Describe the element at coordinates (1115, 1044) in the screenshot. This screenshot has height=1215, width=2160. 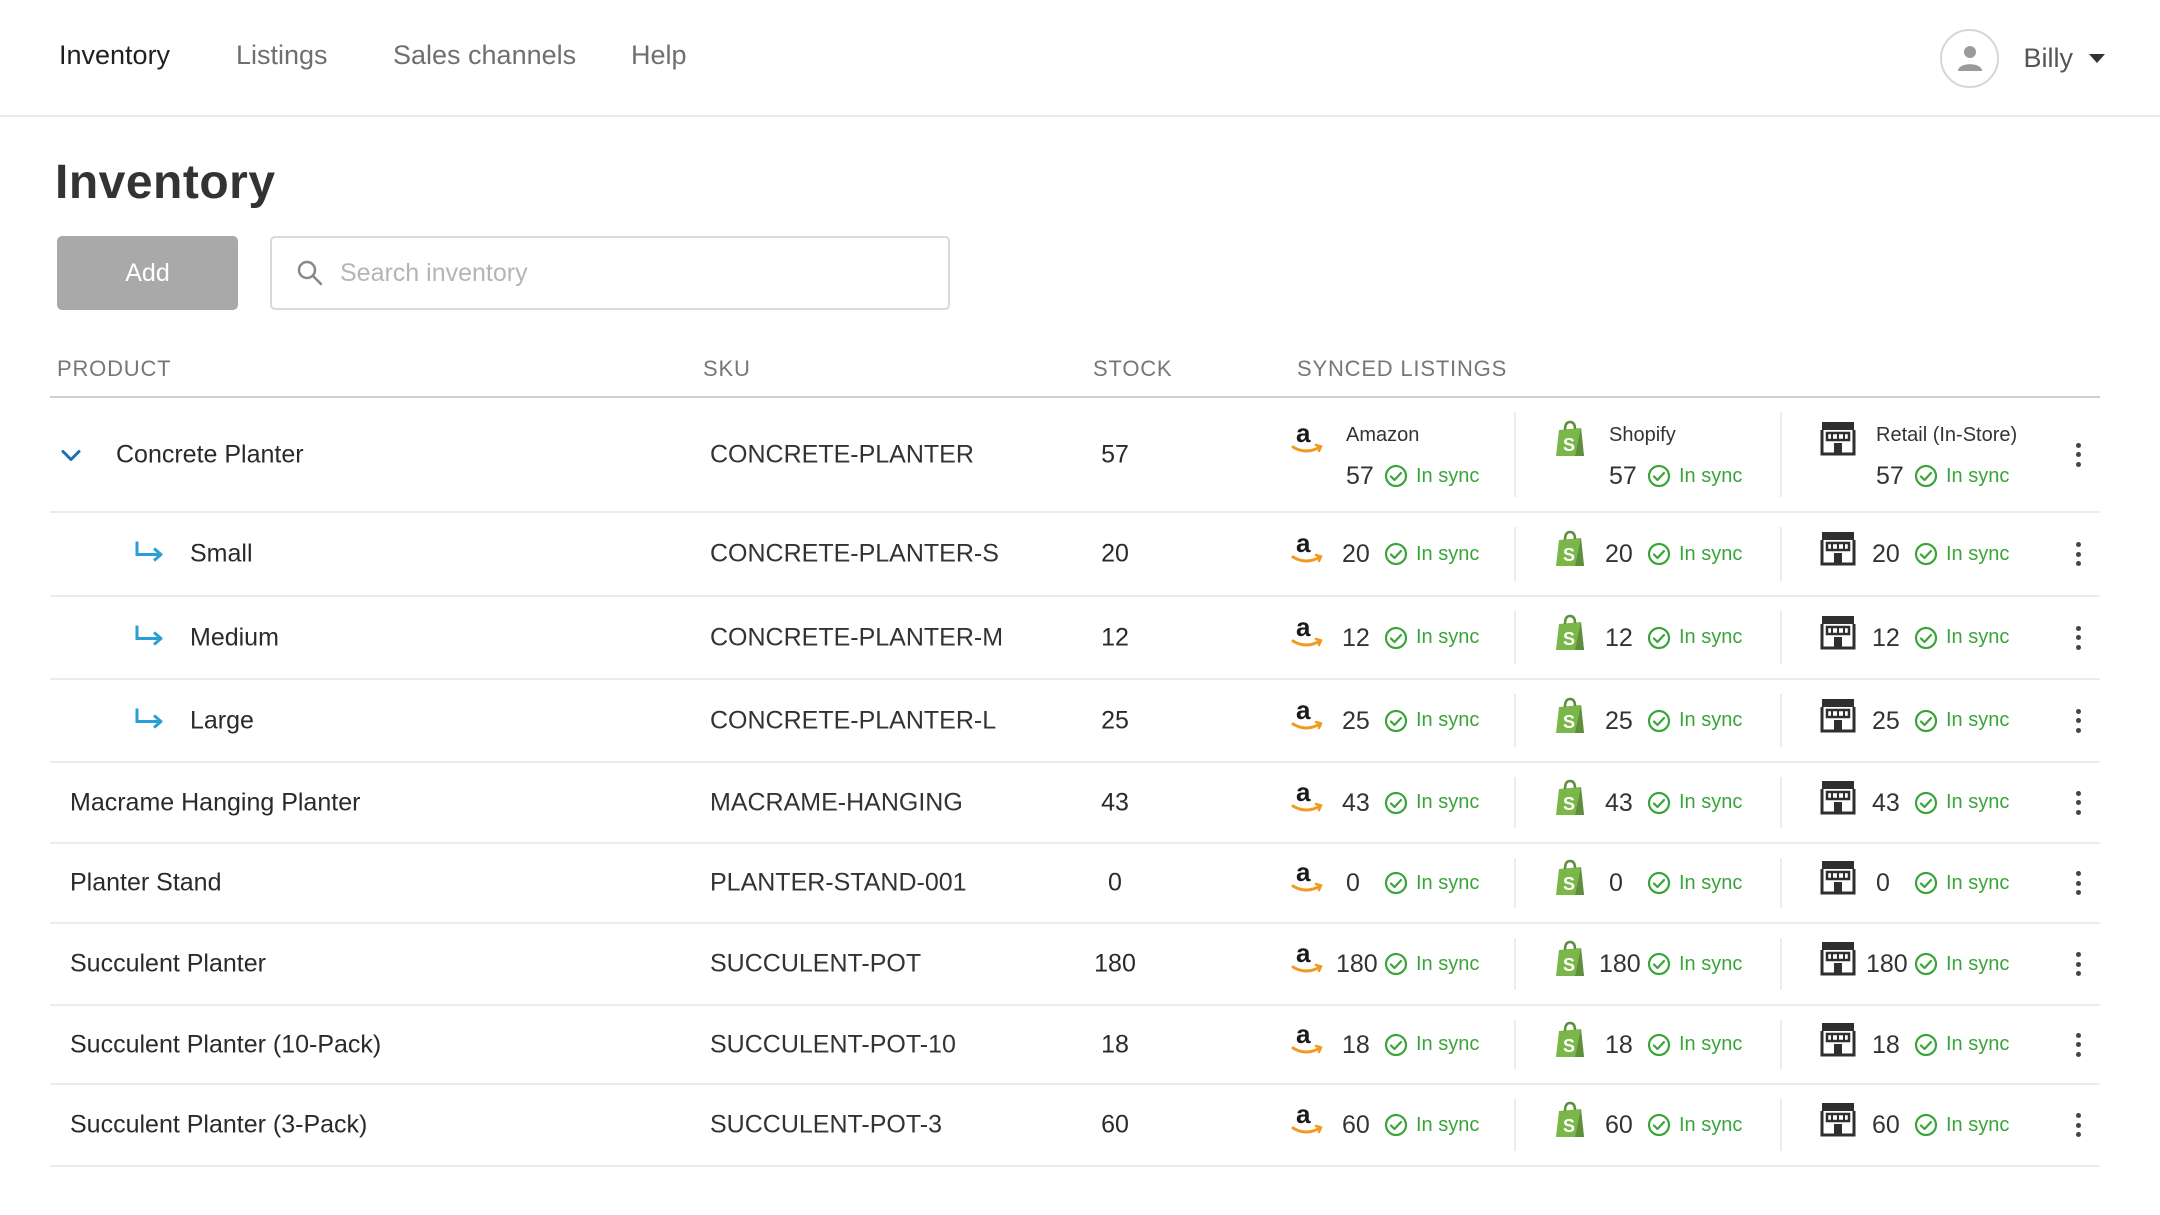
I see `stock-count: 18` at that location.